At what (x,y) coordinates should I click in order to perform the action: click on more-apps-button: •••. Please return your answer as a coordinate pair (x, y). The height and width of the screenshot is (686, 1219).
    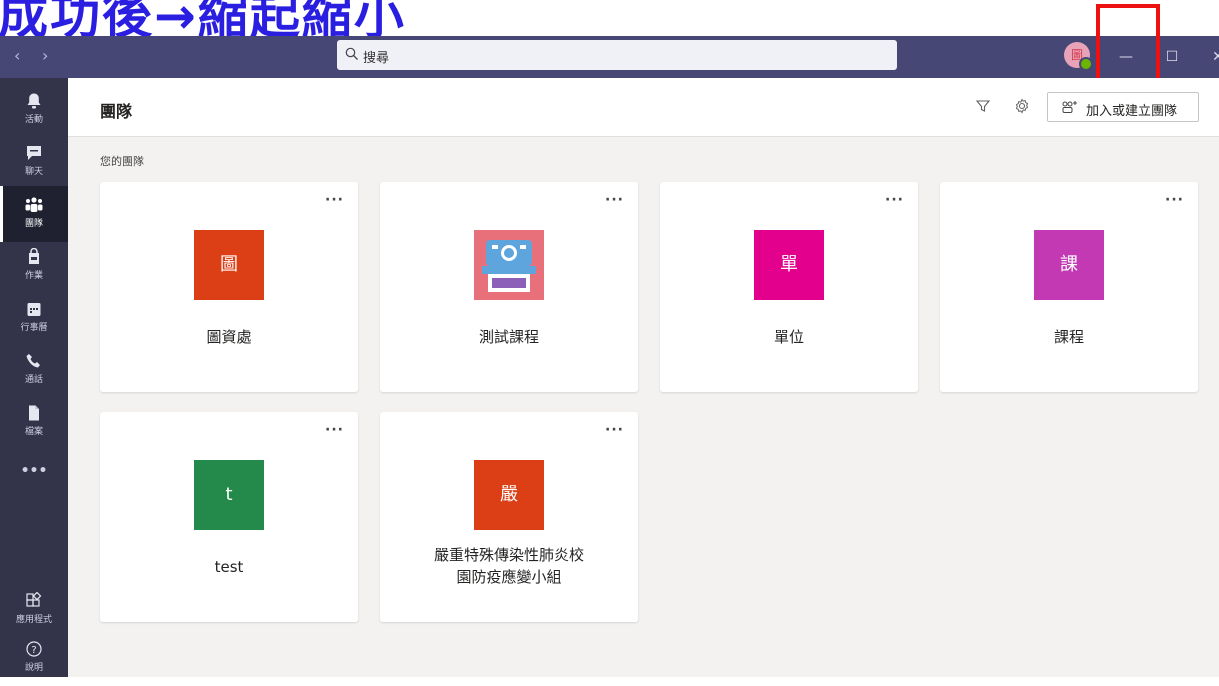
    Looking at the image, I should click on (34, 471).